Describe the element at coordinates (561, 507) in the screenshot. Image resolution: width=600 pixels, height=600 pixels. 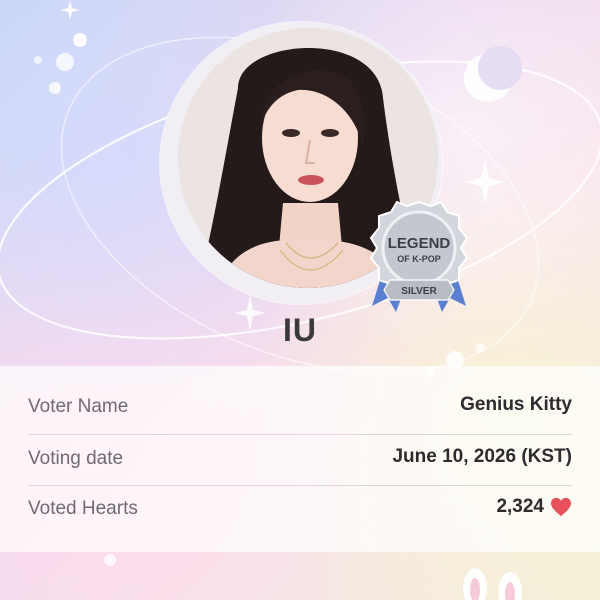
I see `heart-icon` at that location.